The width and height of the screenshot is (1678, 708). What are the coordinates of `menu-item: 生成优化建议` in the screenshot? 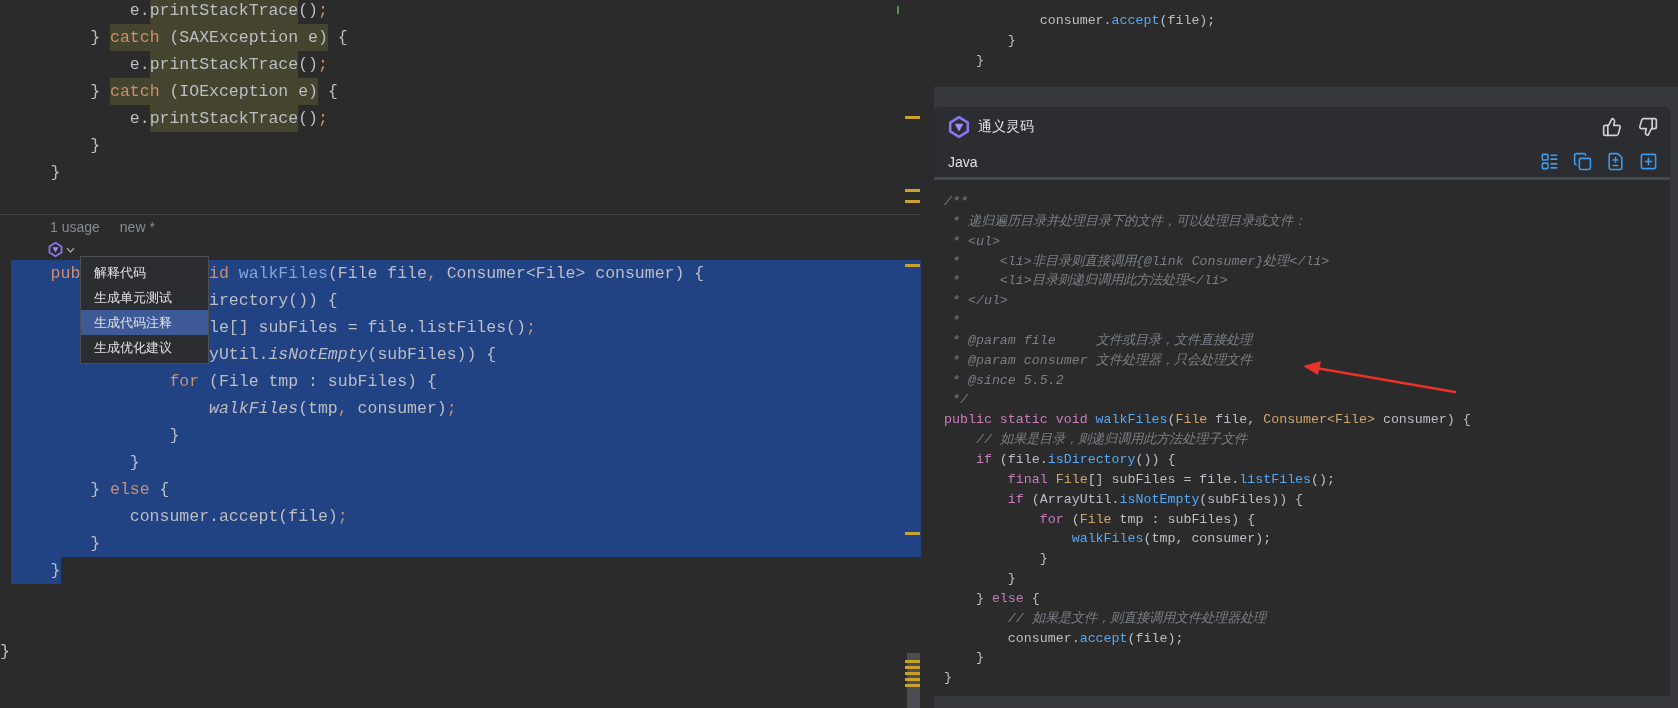 It's located at (144, 347).